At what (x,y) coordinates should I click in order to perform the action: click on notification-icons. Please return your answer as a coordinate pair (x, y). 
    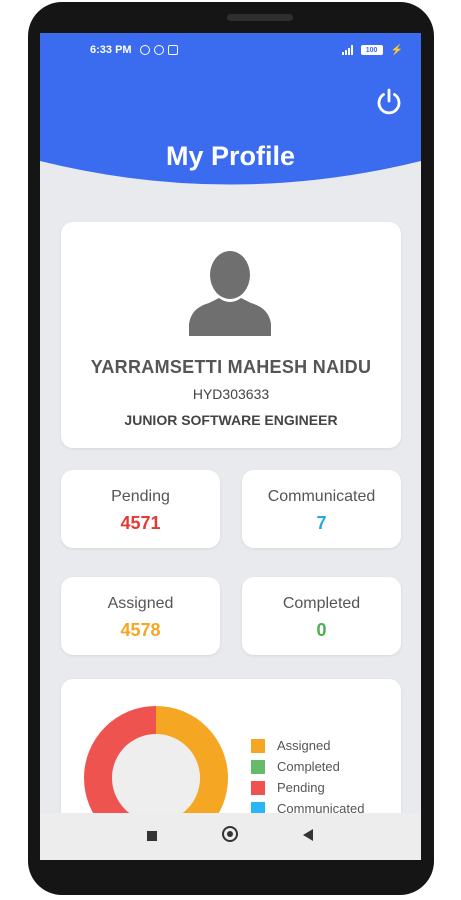
    Looking at the image, I should click on (158, 50).